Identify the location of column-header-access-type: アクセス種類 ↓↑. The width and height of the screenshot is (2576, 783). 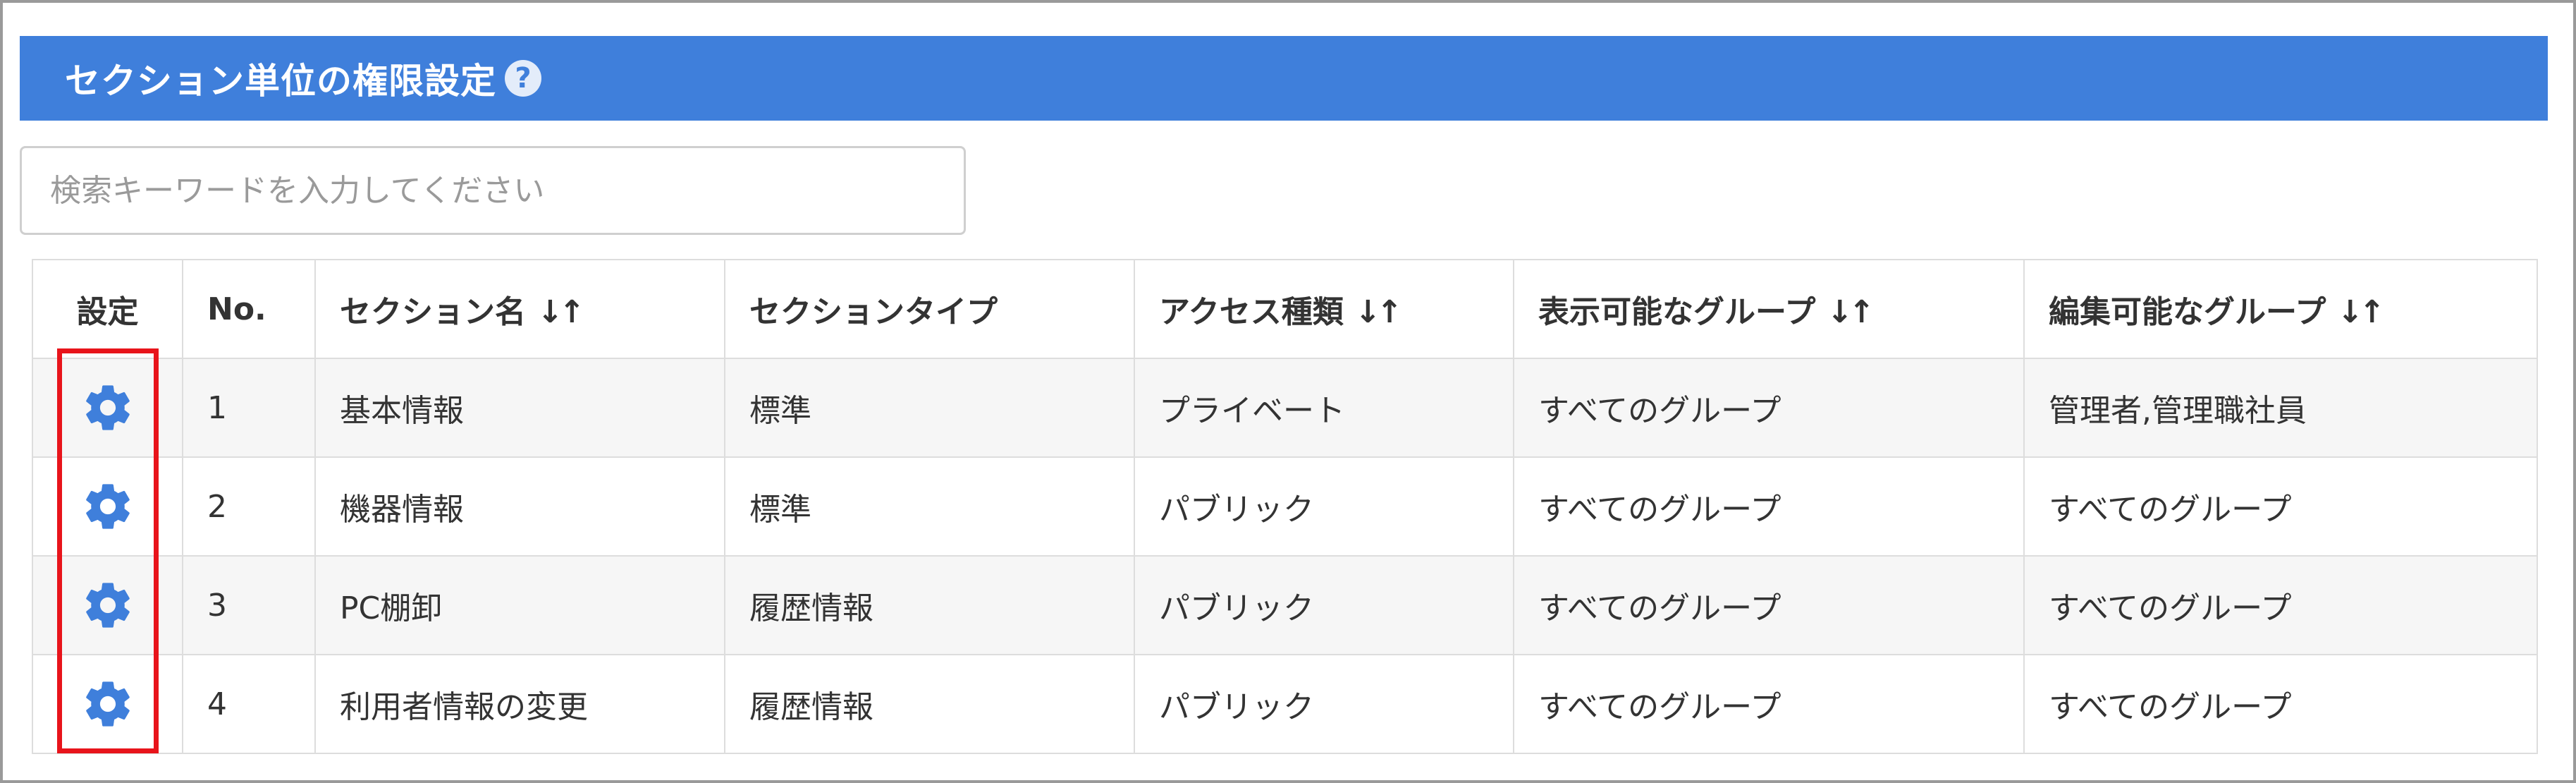
(1324, 309).